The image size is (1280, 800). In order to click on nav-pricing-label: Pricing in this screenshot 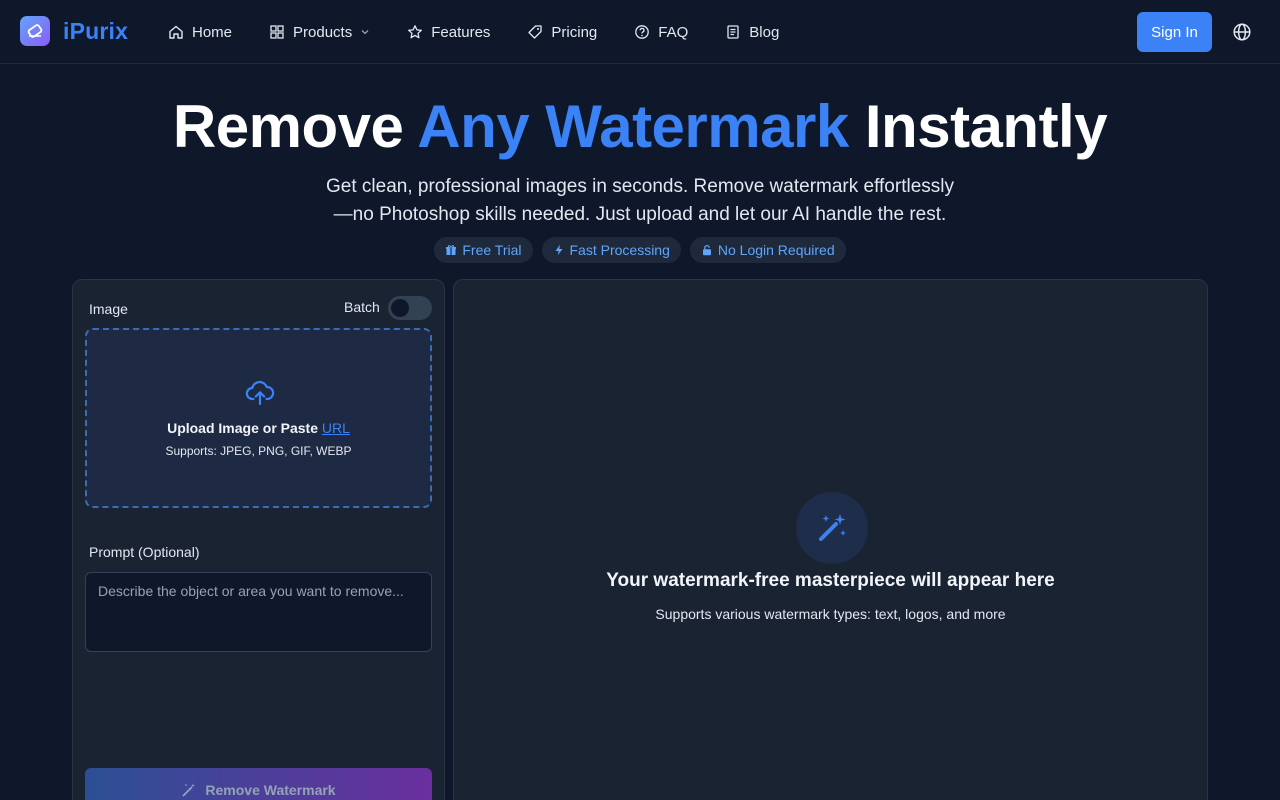, I will do `click(574, 32)`.